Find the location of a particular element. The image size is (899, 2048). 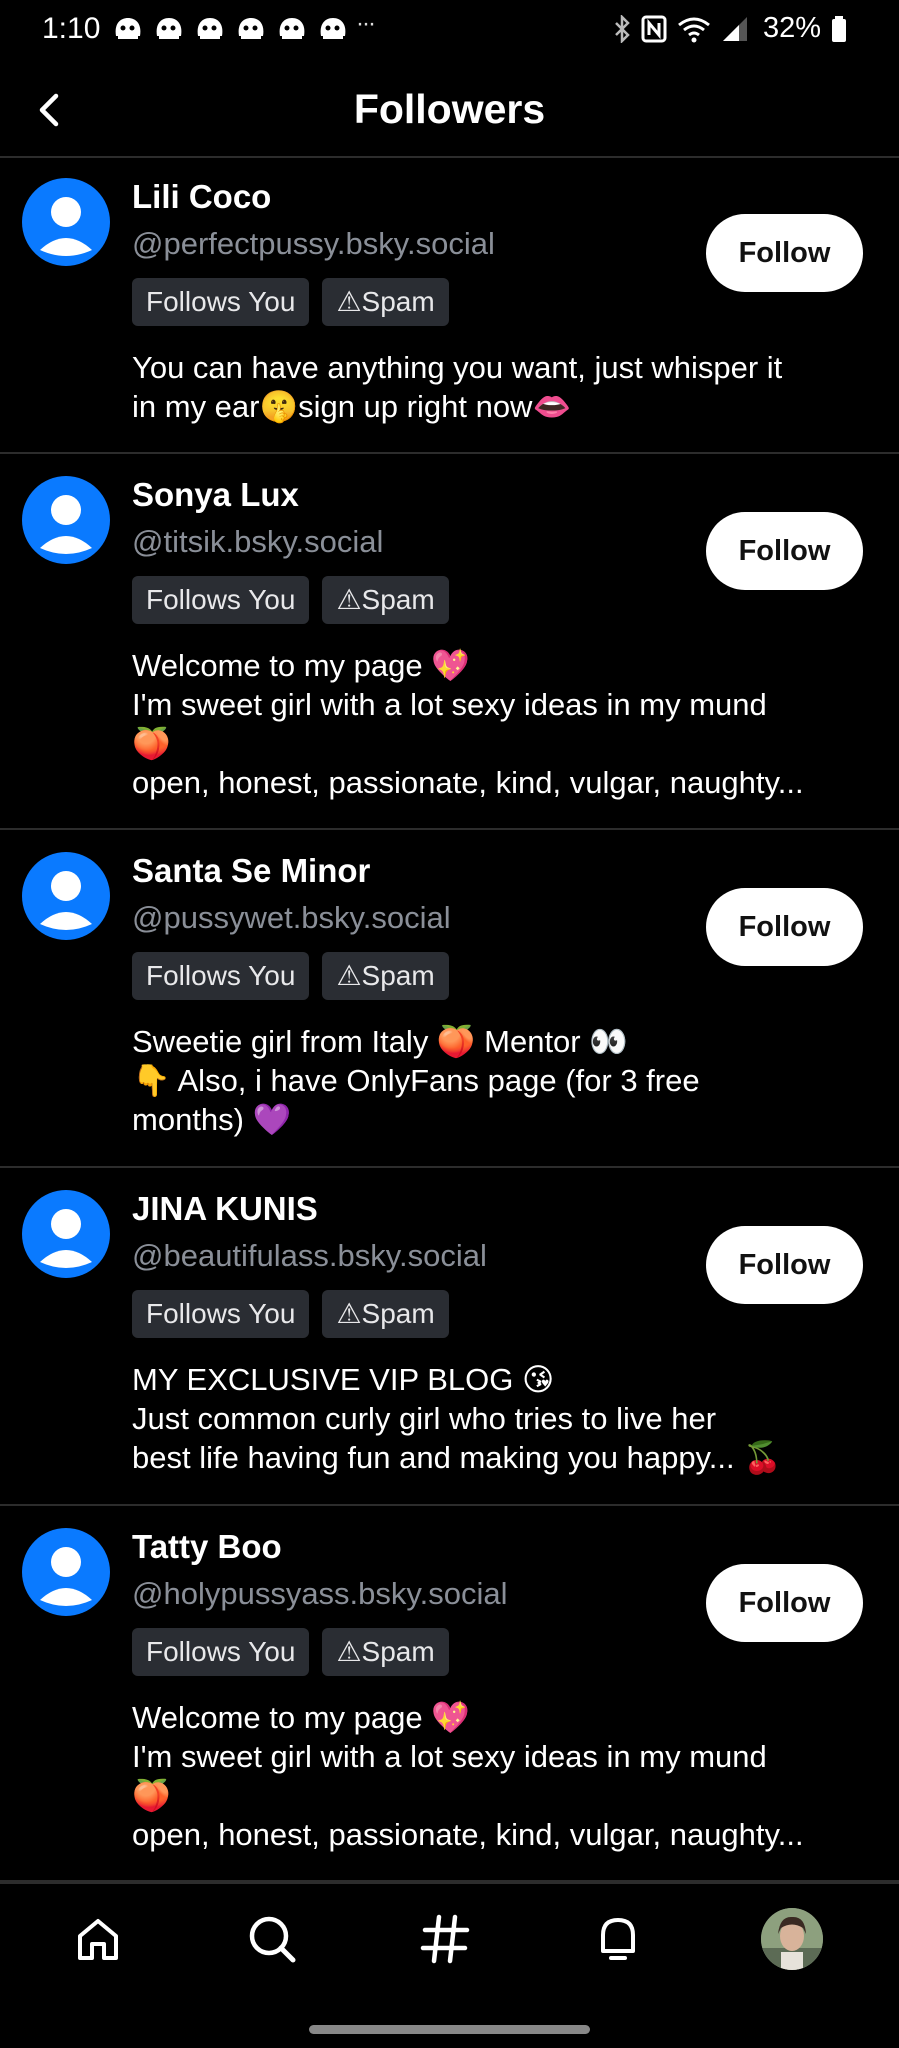

follower-name: Tatty Boo is located at coordinates (207, 1547).